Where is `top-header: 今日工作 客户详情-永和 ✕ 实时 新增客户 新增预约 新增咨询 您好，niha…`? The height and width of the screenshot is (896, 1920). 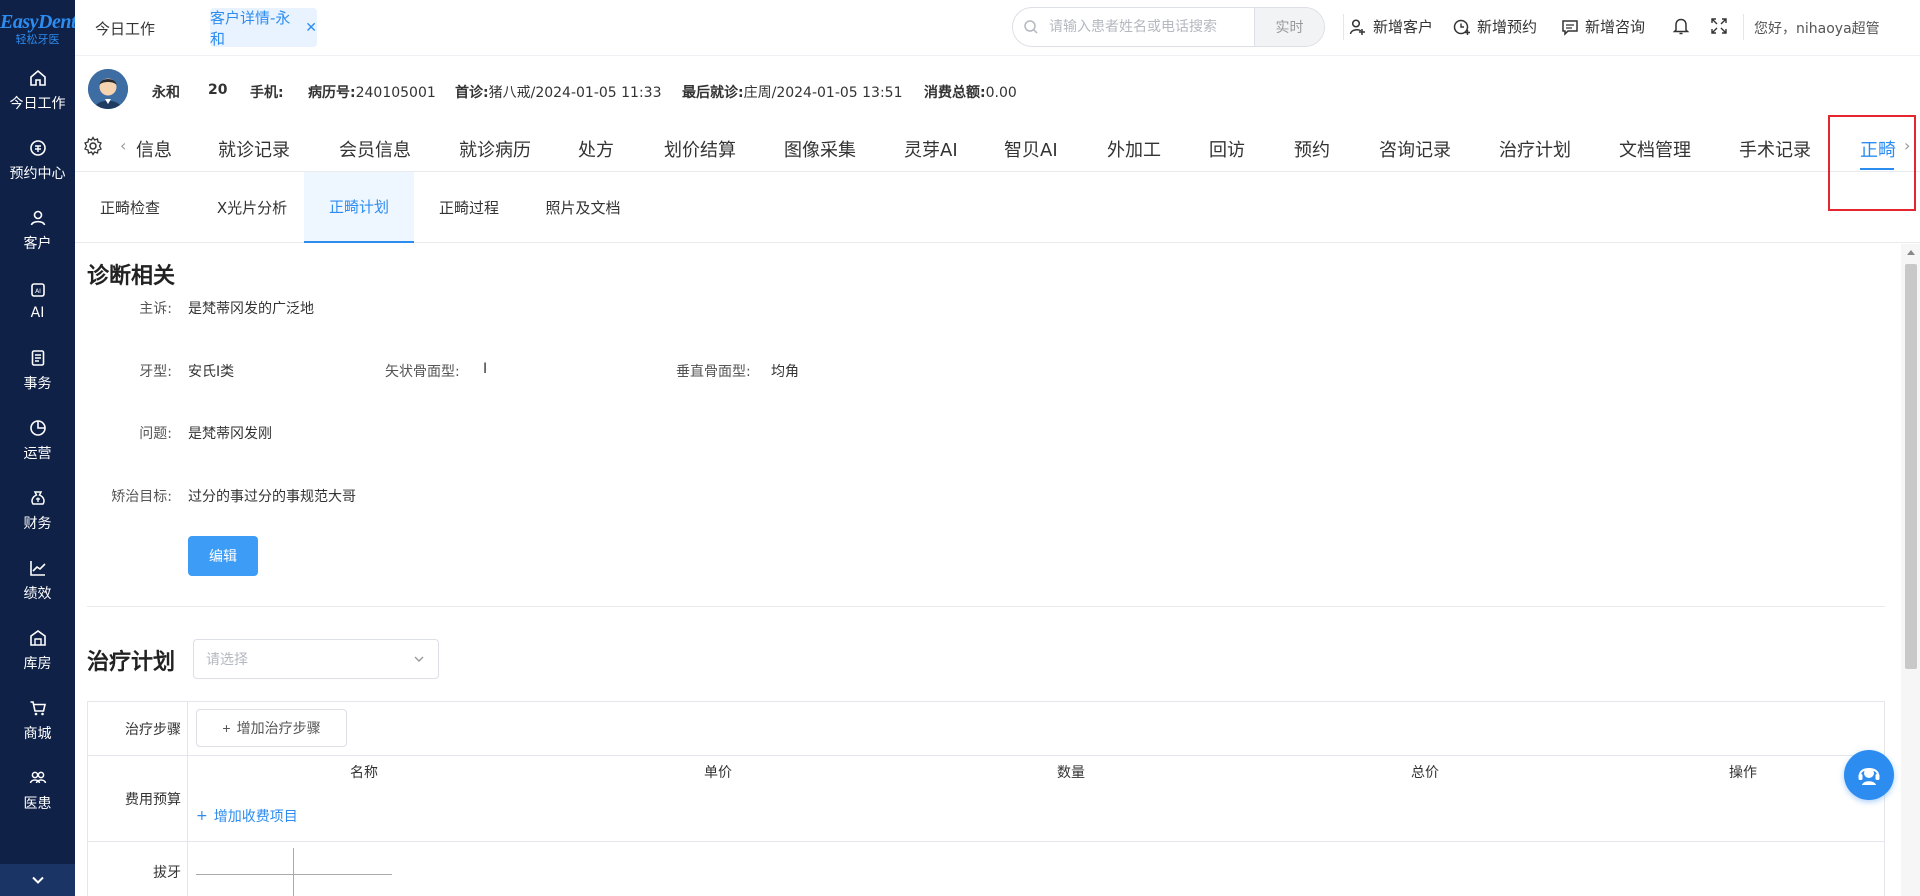 top-header: 今日工作 客户详情-永和 ✕ 实时 新增客户 新增预约 新增咨询 您好，niha… is located at coordinates (997, 28).